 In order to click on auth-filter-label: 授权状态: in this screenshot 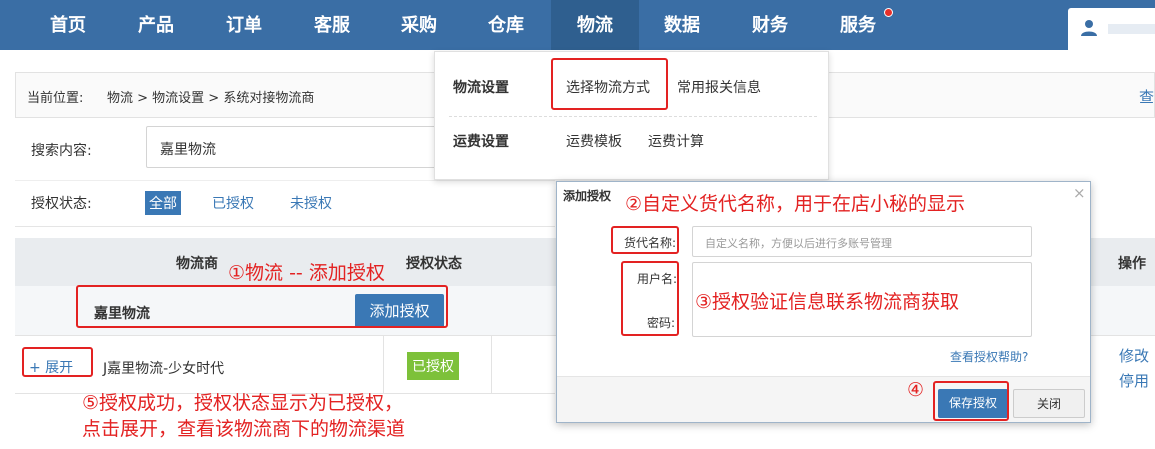, I will do `click(61, 204)`.